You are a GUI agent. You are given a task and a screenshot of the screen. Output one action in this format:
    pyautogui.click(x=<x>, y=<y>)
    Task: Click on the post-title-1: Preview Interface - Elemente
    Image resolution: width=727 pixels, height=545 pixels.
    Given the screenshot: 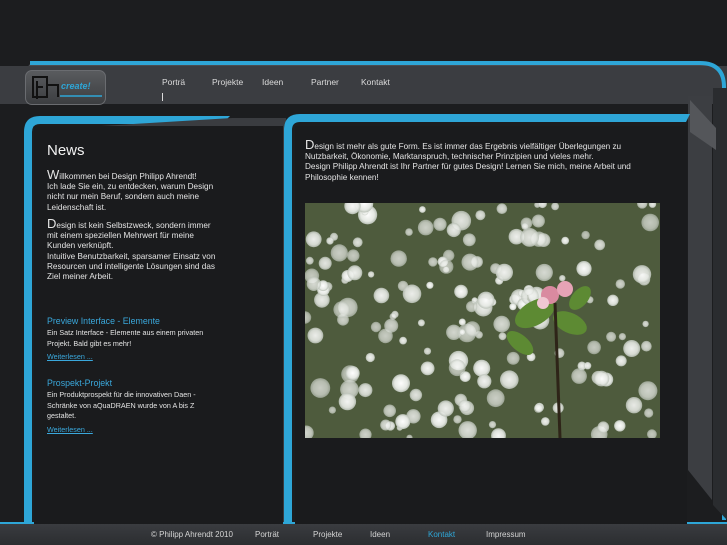 What is the action you would take?
    pyautogui.click(x=103, y=321)
    